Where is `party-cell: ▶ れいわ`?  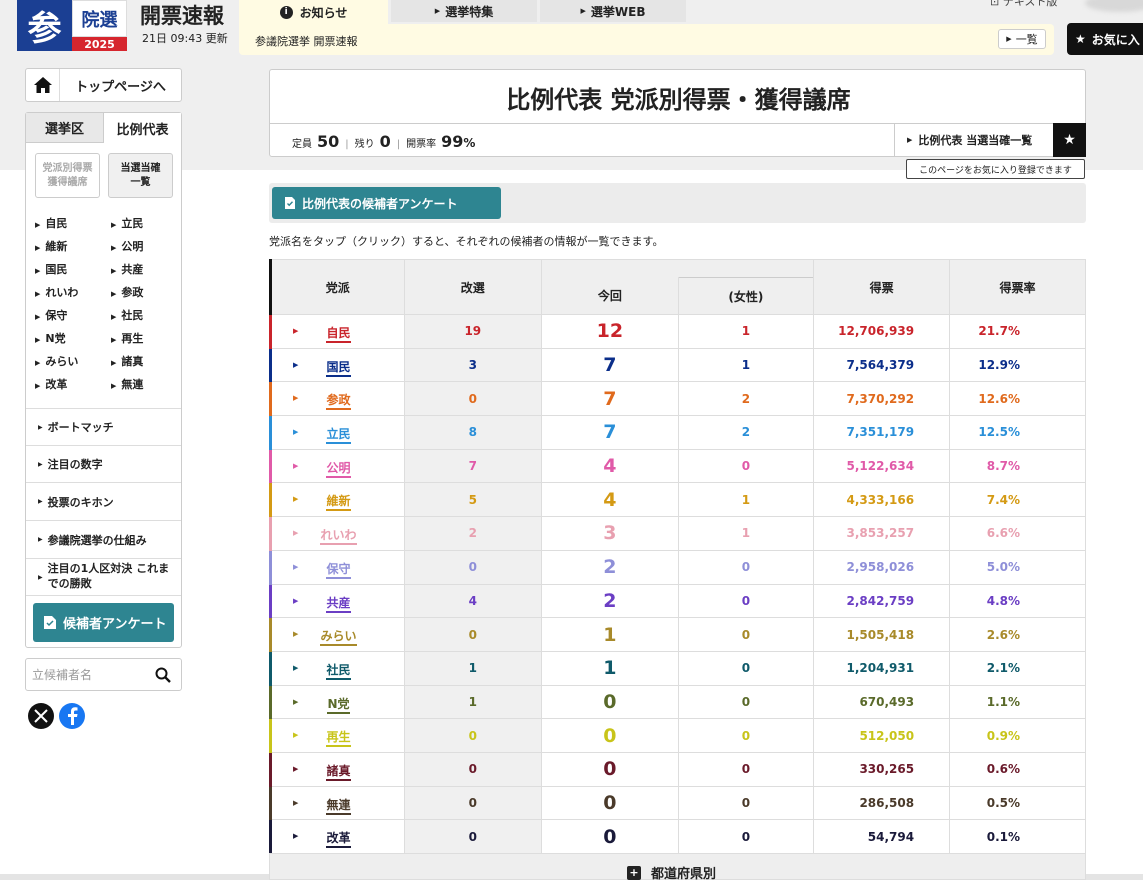 party-cell: ▶ れいわ is located at coordinates (337, 533).